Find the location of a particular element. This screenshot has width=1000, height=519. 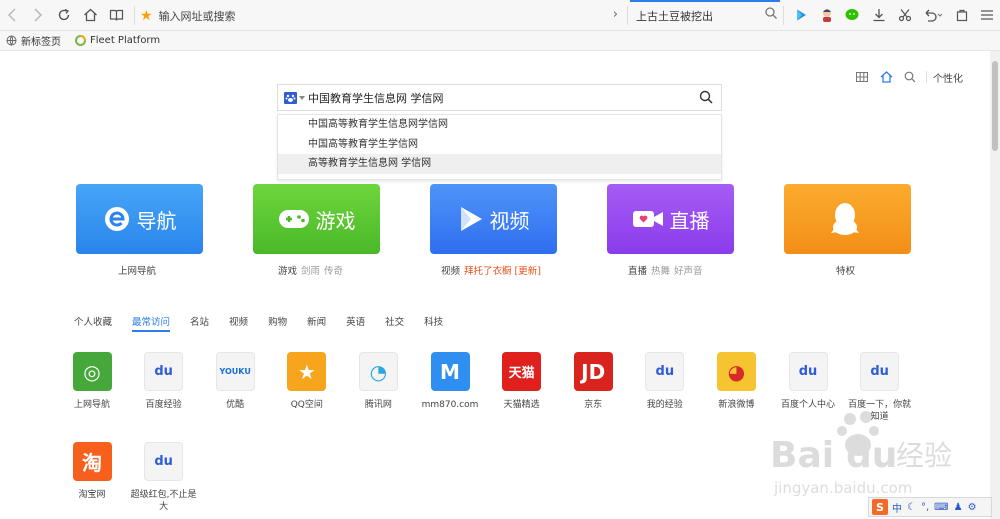

site-shortcut: JD 京东 is located at coordinates (593, 381).